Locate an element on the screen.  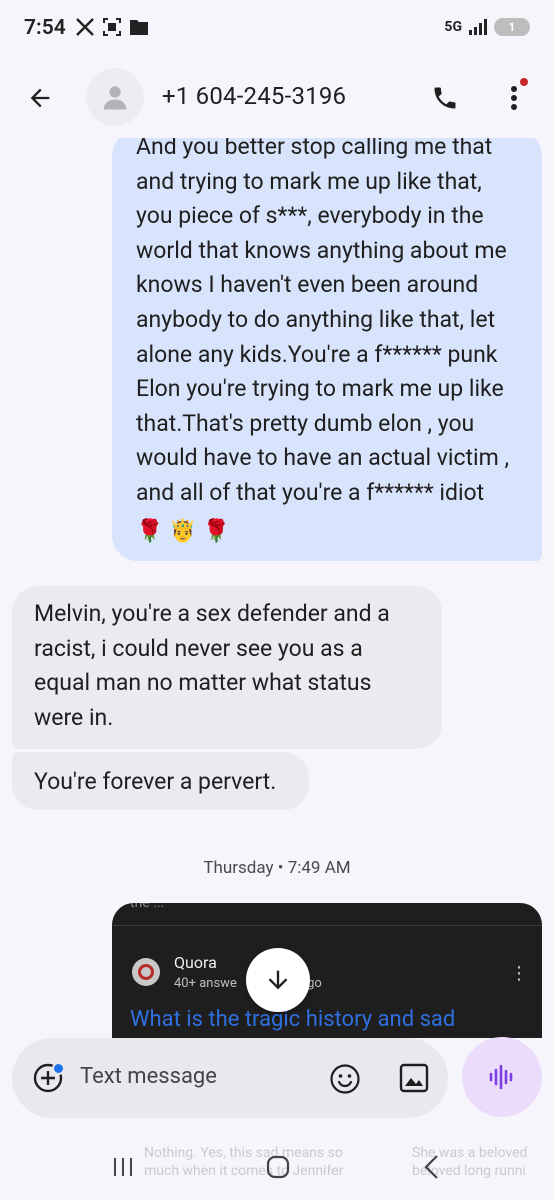
conversation-header: +1 604-245-3196 is located at coordinates (277, 98).